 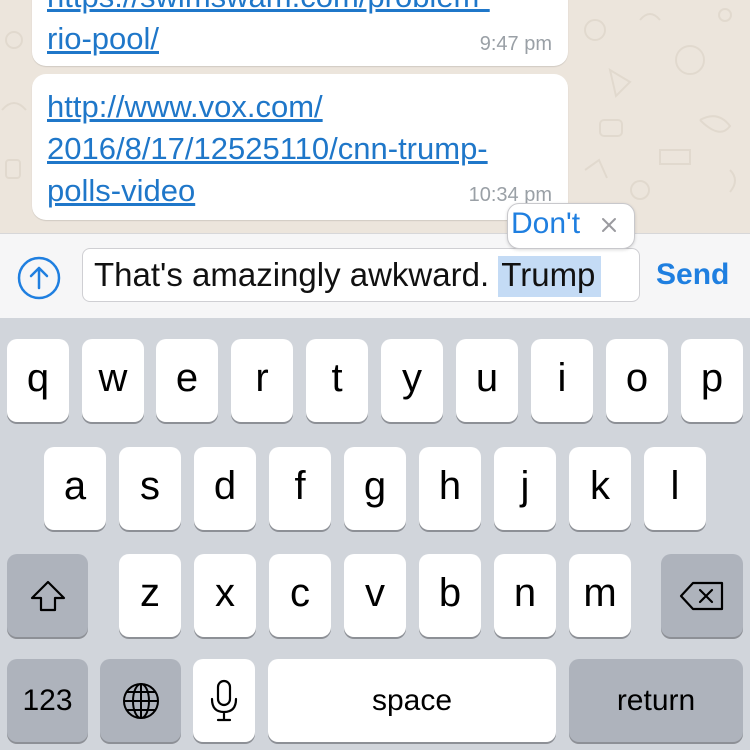 I want to click on numbers-key: 123, so click(x=47, y=700).